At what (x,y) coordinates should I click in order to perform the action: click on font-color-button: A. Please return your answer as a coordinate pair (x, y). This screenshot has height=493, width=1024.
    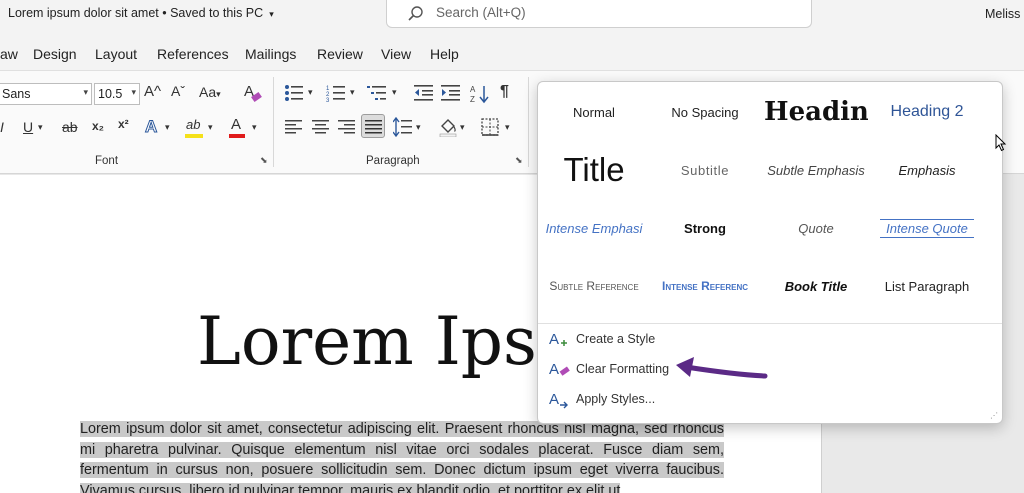
    Looking at the image, I should click on (236, 124).